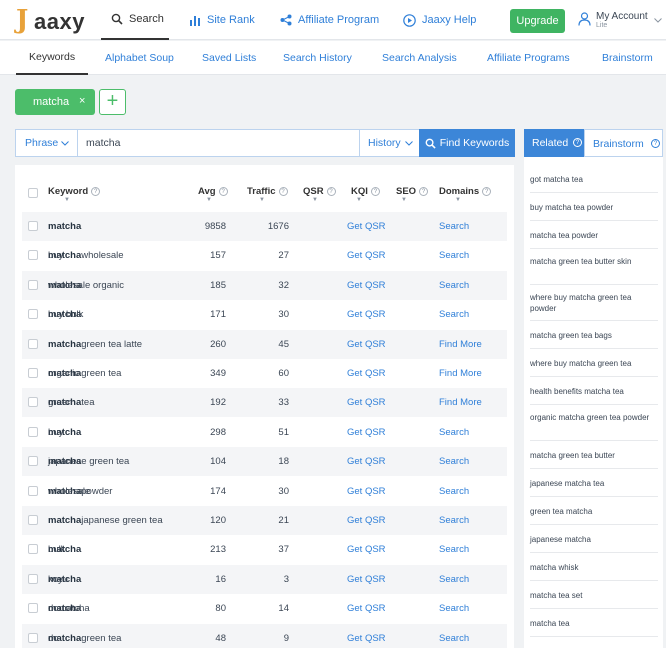 The width and height of the screenshot is (666, 648). Describe the element at coordinates (222, 20) in the screenshot. I see `nav-site-rank: Site Rank` at that location.